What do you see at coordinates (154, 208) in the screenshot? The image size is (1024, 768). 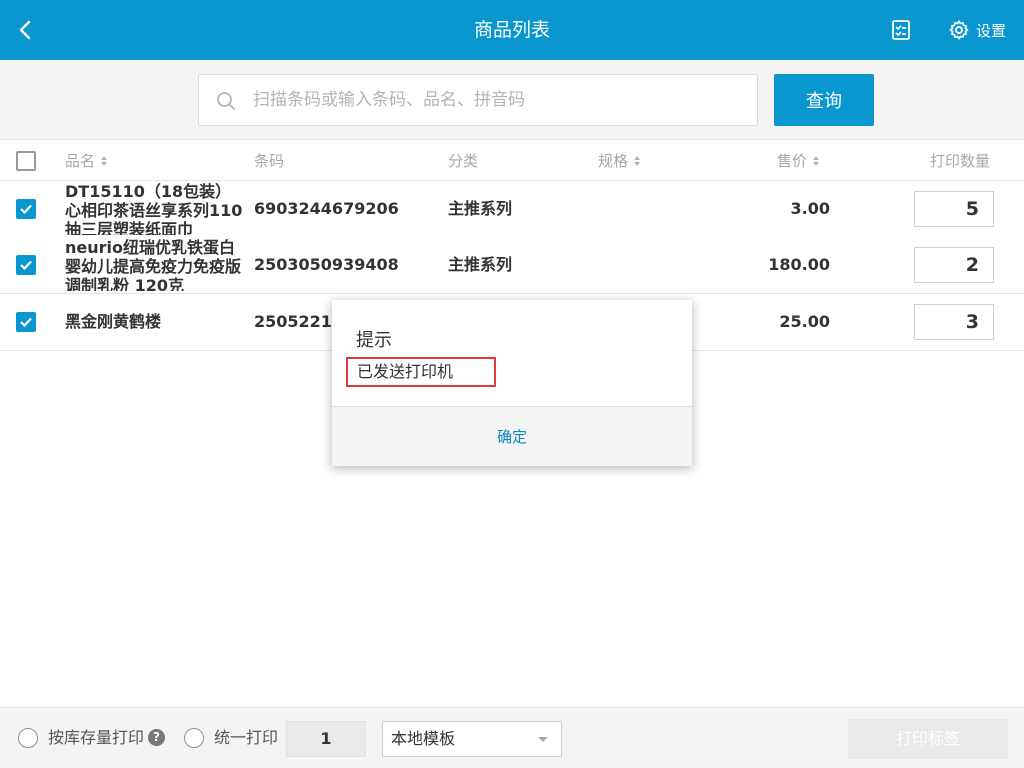 I see `product-name: DT15110（18包装）心相印茶语丝享系列110抽三层塑装纸面巾` at bounding box center [154, 208].